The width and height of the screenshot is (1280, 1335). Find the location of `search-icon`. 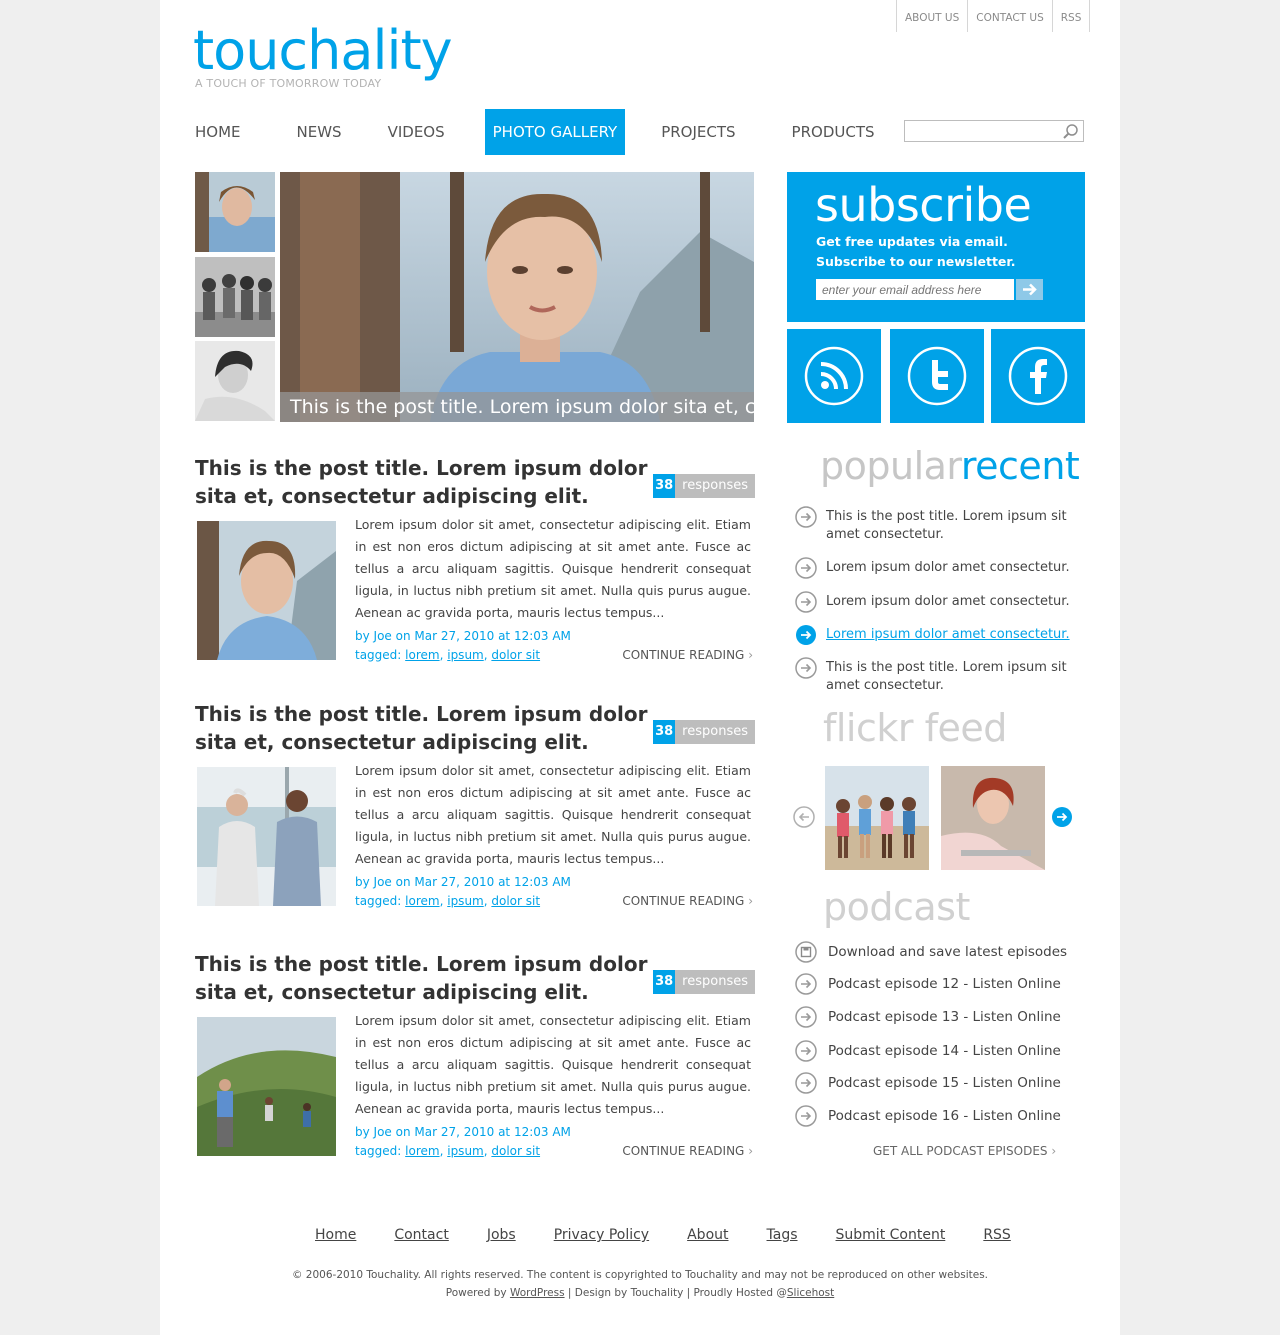

search-icon is located at coordinates (1070, 131).